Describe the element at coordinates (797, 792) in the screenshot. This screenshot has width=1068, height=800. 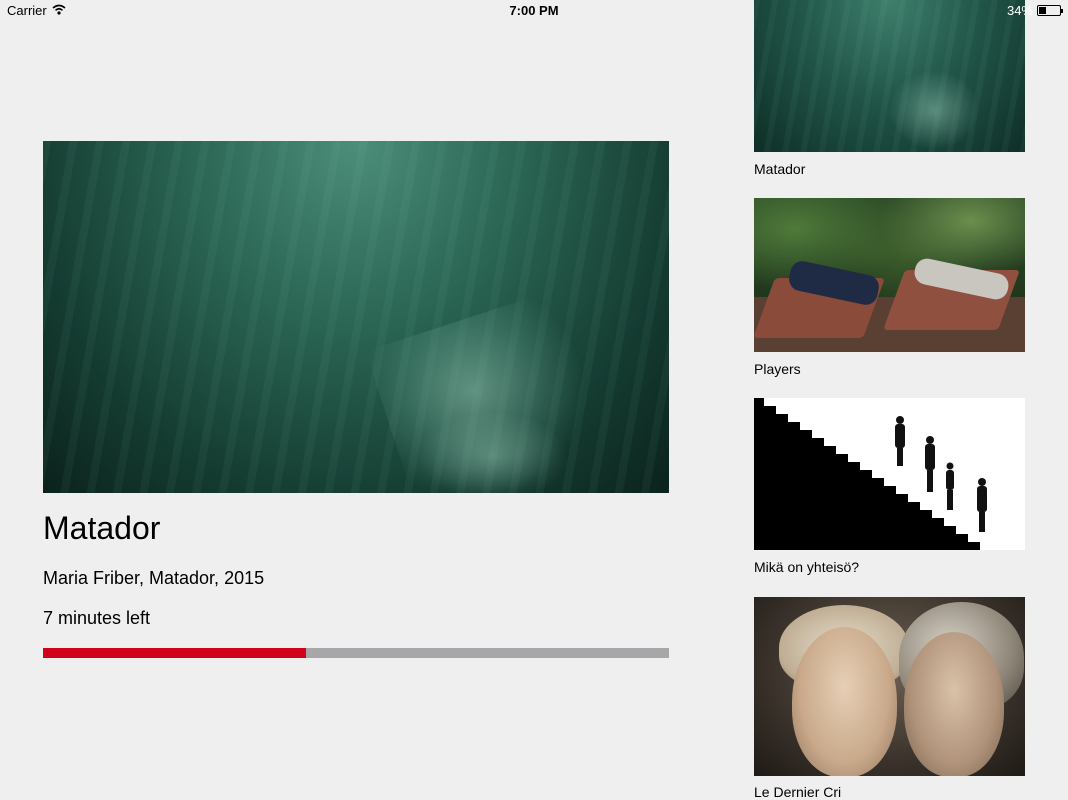
I see `list-item-label: Le Dernier Cri` at that location.